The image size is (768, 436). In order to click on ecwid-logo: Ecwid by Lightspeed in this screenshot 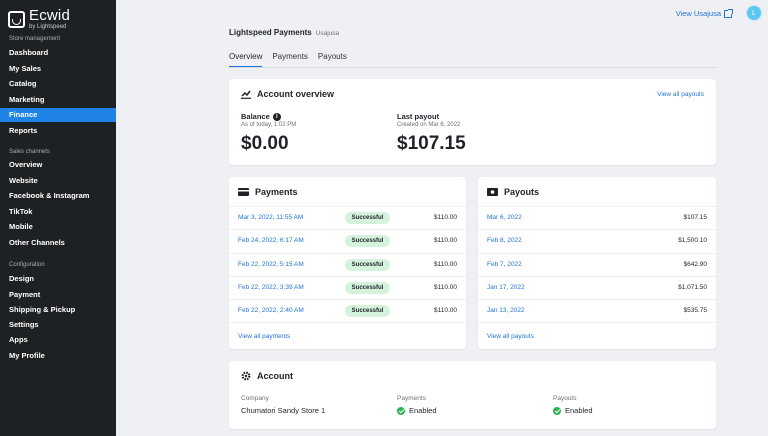, I will do `click(39, 19)`.